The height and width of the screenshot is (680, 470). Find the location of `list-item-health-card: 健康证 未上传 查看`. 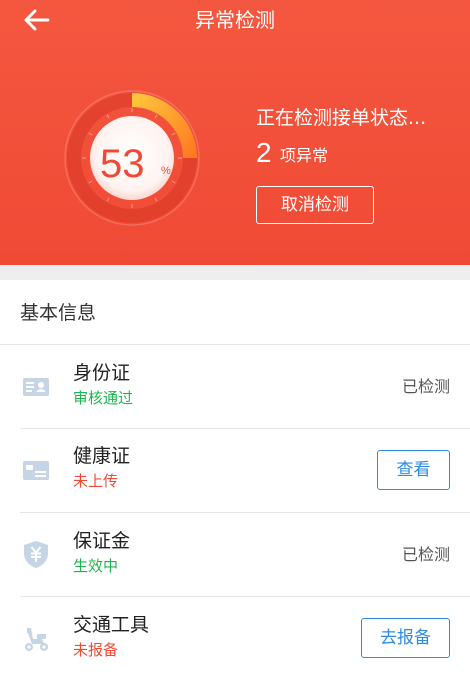

list-item-health-card: 健康证 未上传 查看 is located at coordinates (235, 470).